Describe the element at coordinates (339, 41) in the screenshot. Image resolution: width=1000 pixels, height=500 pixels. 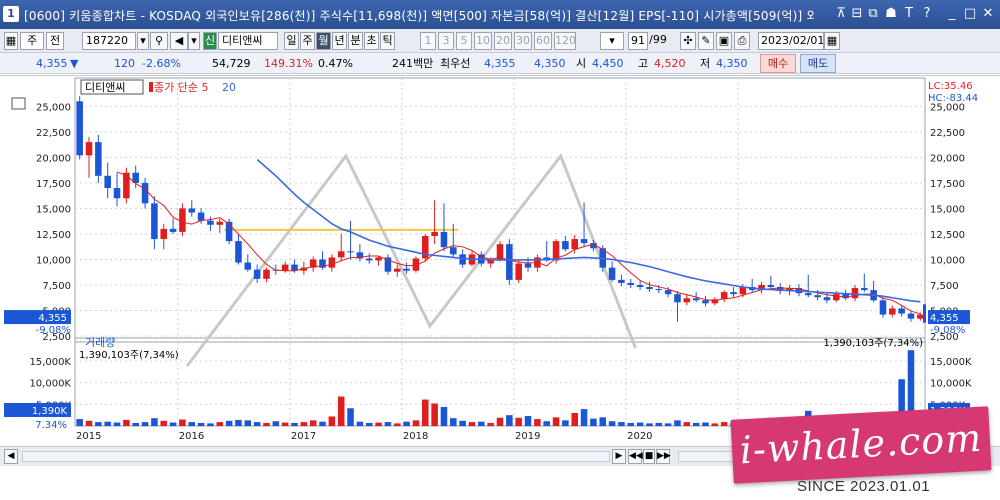
I see `period-tab-3: 년` at that location.